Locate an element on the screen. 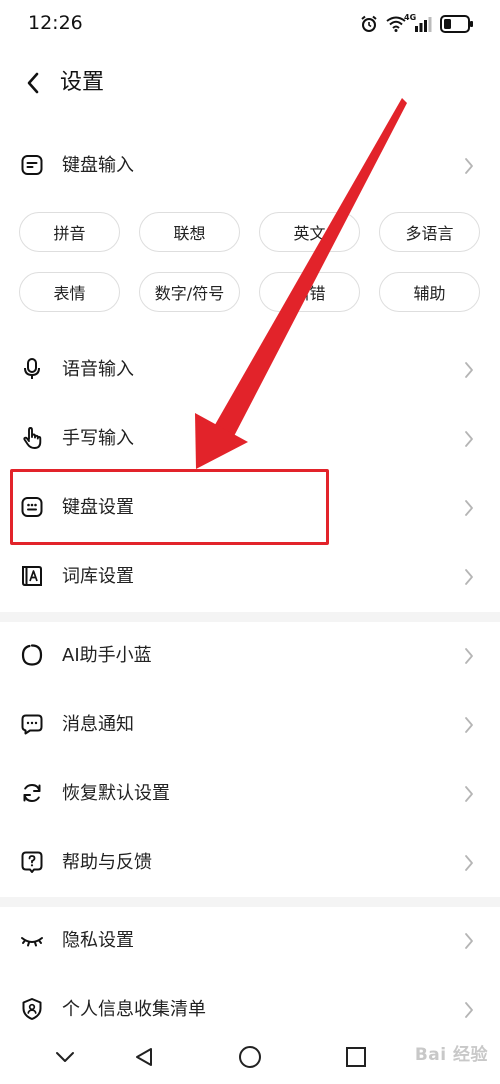 The height and width of the screenshot is (1084, 500). network-type-label: 4G is located at coordinates (410, 17).